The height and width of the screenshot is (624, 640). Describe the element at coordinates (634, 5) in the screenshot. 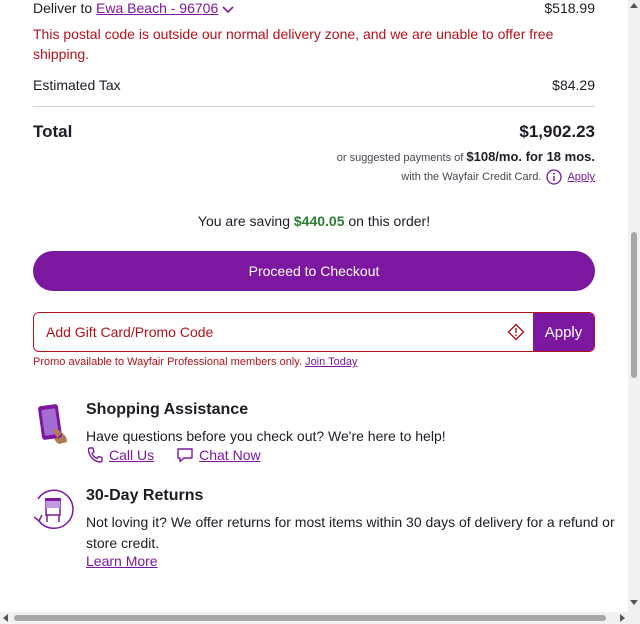

I see `scroll-up-icon` at that location.